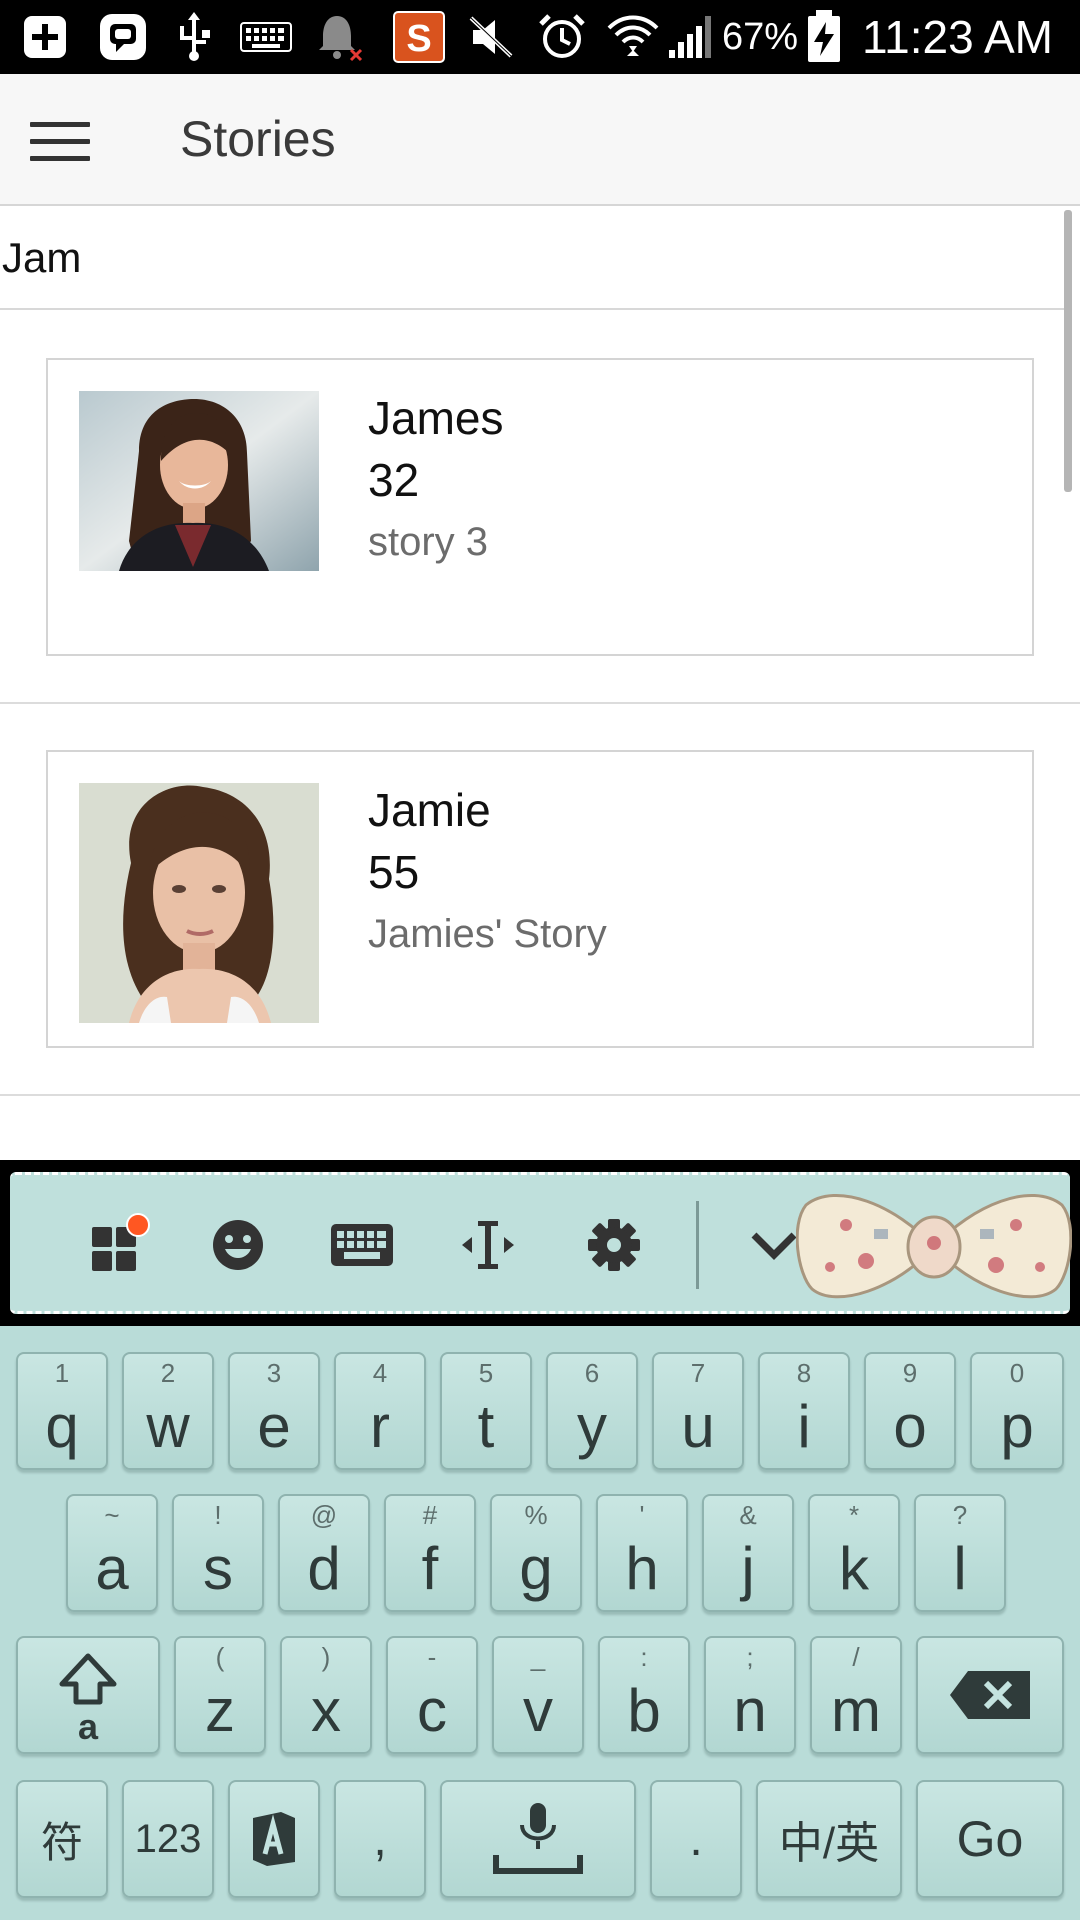  What do you see at coordinates (486, 1411) in the screenshot?
I see `key-t: 5t` at bounding box center [486, 1411].